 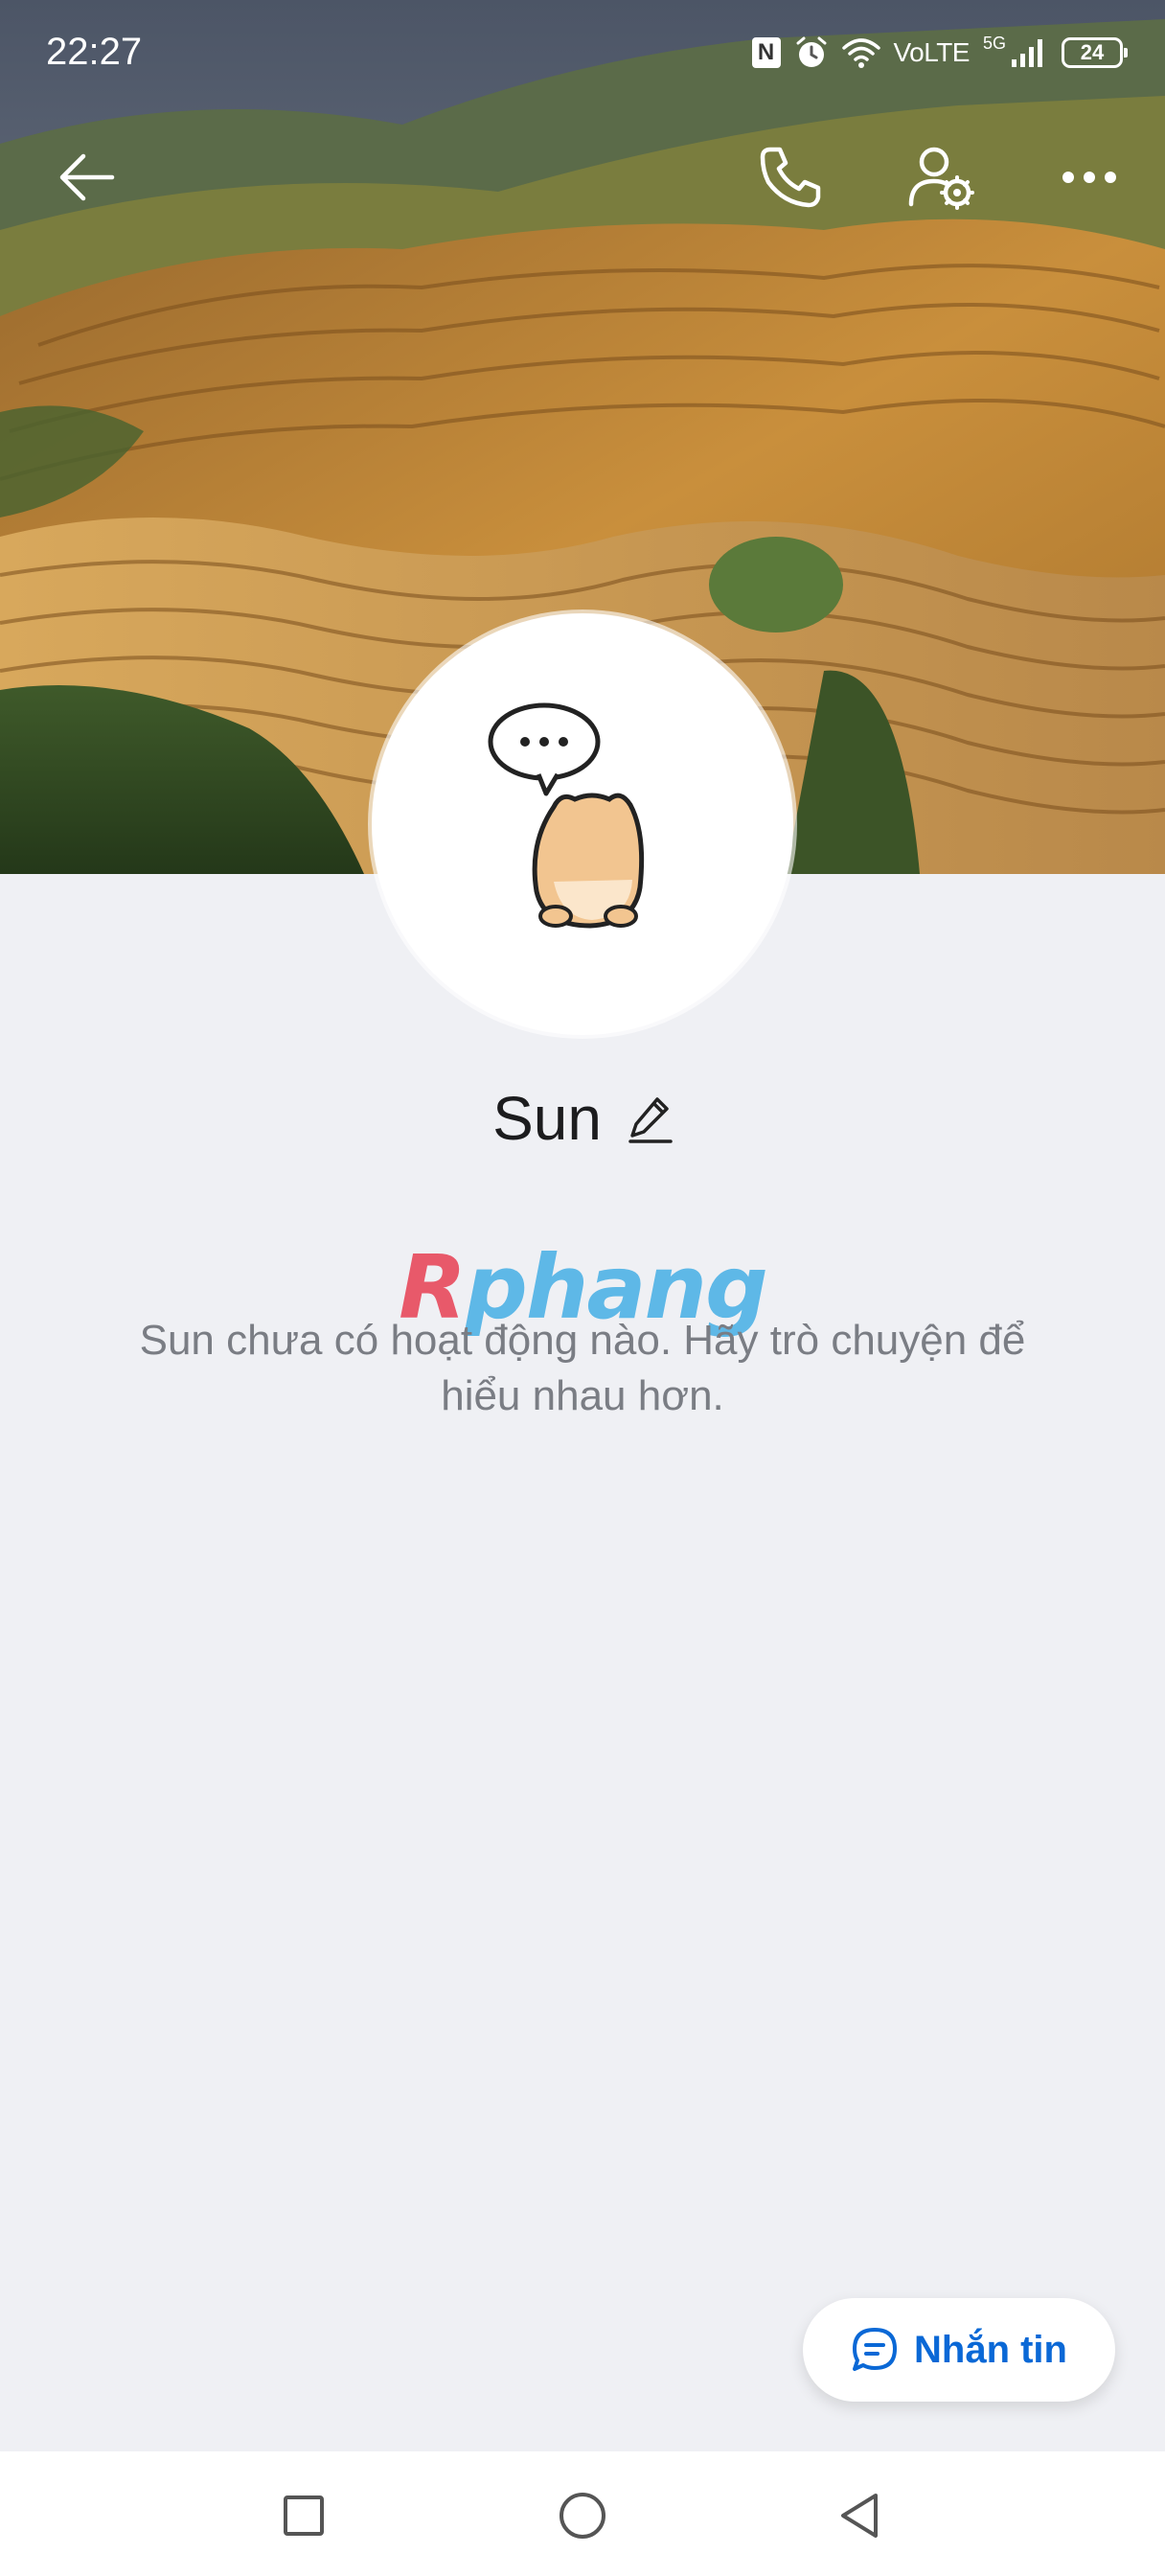 I want to click on home-button, so click(x=582, y=2515).